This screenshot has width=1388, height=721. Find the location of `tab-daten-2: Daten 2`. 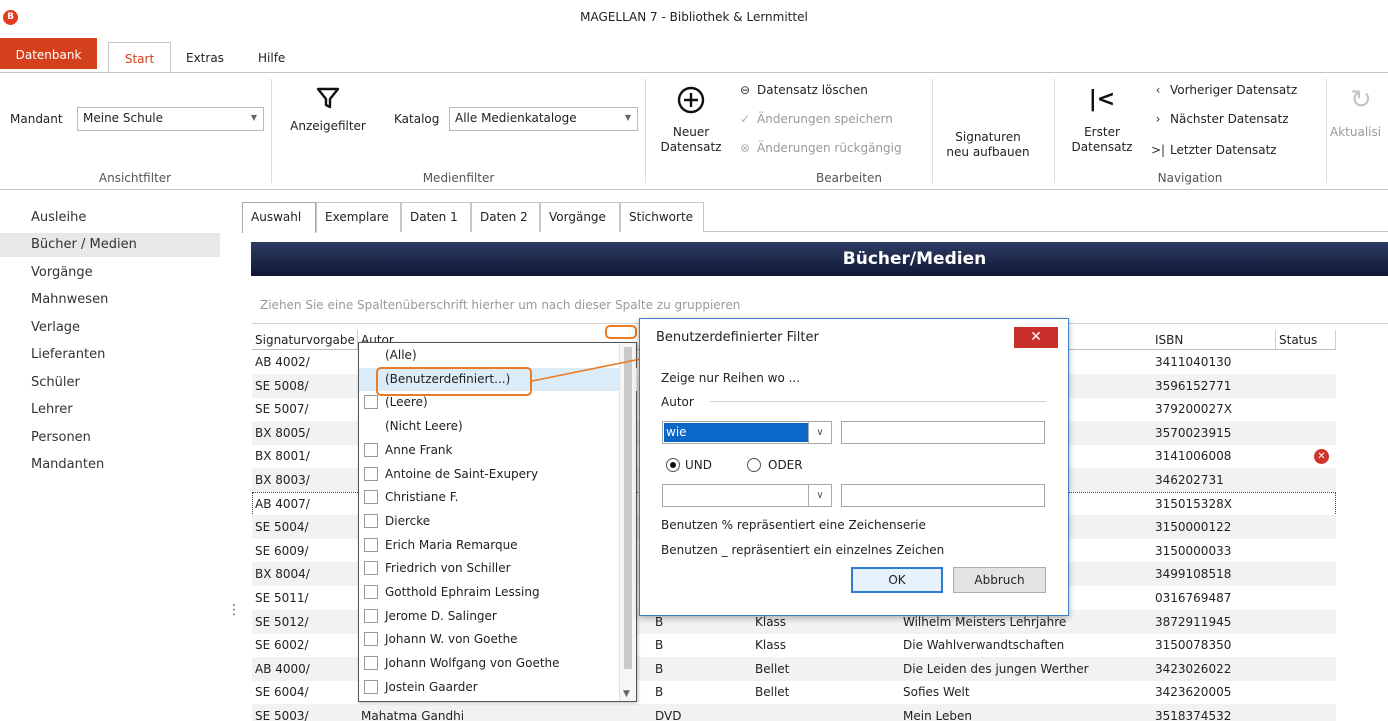

tab-daten-2: Daten 2 is located at coordinates (505, 217).